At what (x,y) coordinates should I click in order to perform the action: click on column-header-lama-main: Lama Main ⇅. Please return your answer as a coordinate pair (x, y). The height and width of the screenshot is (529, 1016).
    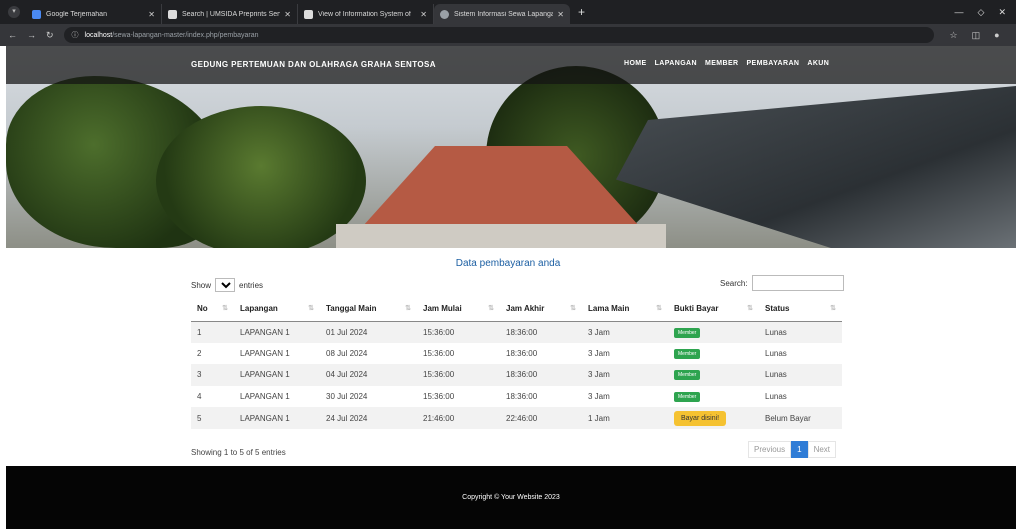
    Looking at the image, I should click on (625, 309).